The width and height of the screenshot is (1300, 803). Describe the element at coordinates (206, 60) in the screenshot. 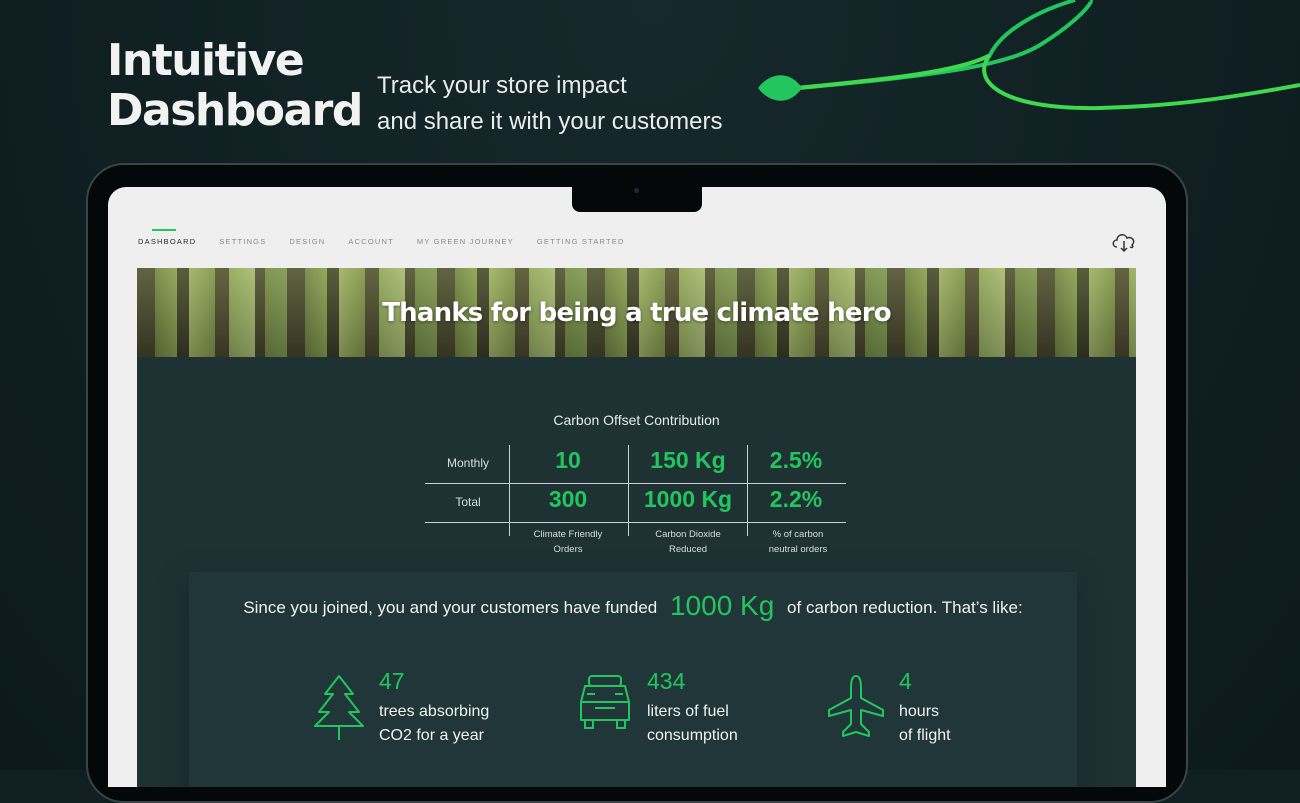

I see `hero-title-line1: Intuitive` at that location.